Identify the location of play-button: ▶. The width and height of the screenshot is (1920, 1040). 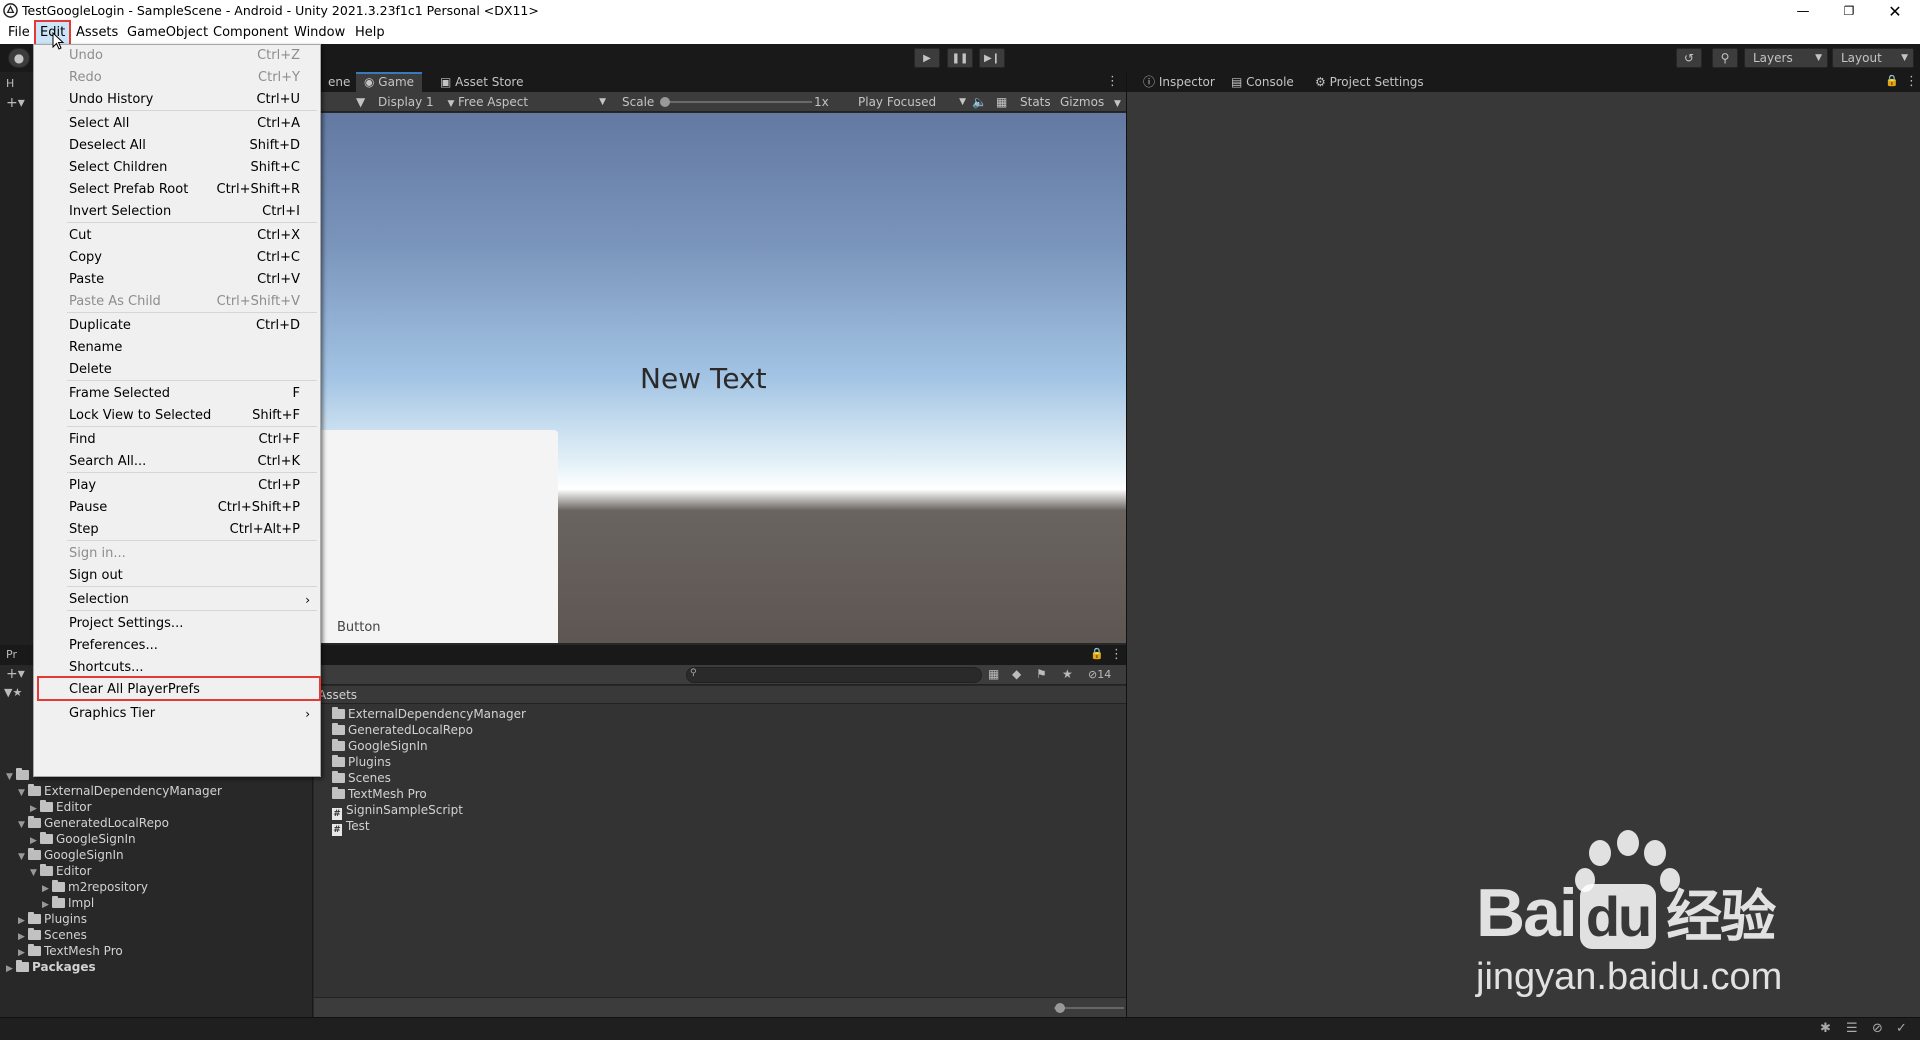
(927, 58).